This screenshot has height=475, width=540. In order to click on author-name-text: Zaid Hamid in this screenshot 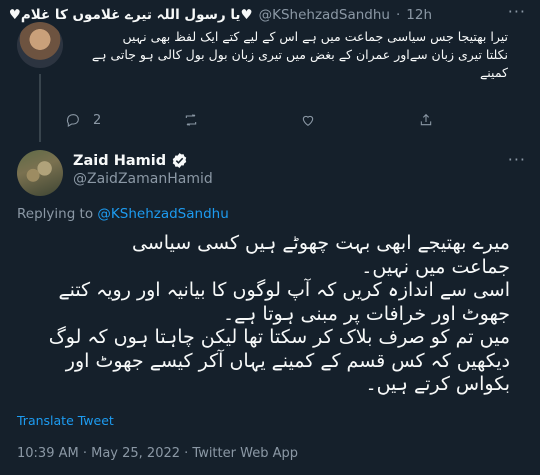, I will do `click(119, 161)`.